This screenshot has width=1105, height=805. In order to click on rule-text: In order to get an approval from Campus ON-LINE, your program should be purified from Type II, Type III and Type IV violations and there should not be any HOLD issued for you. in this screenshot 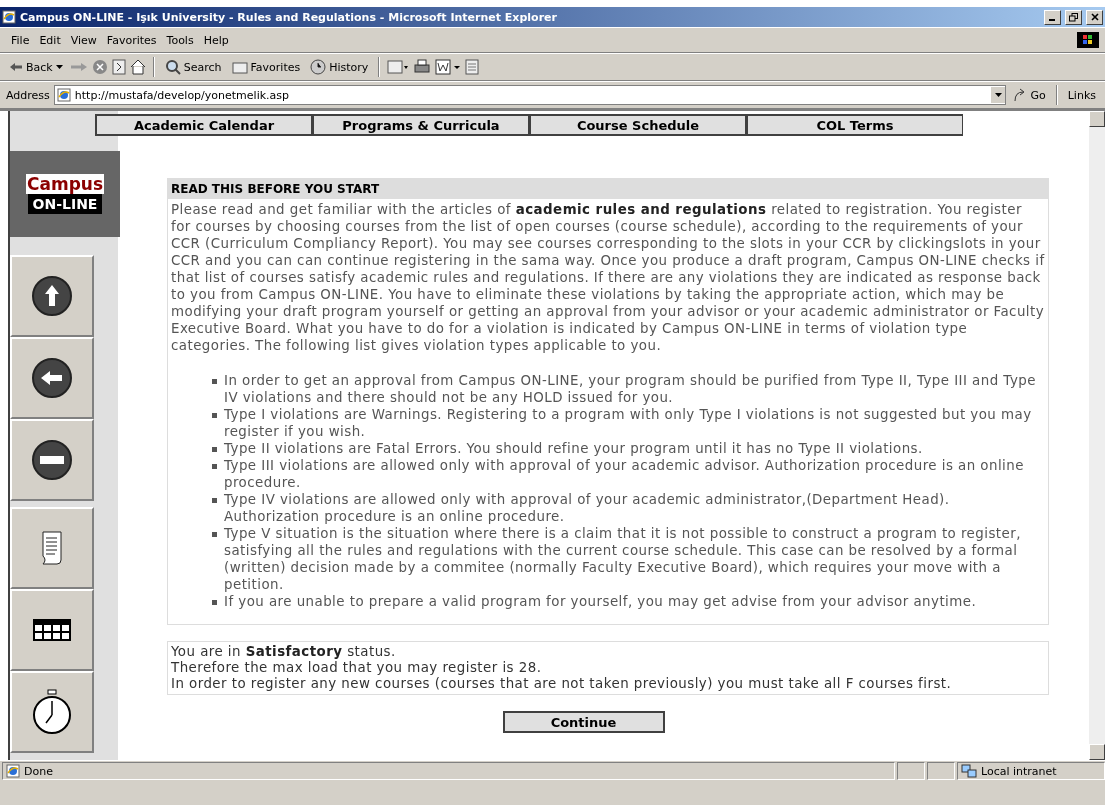, I will do `click(630, 389)`.